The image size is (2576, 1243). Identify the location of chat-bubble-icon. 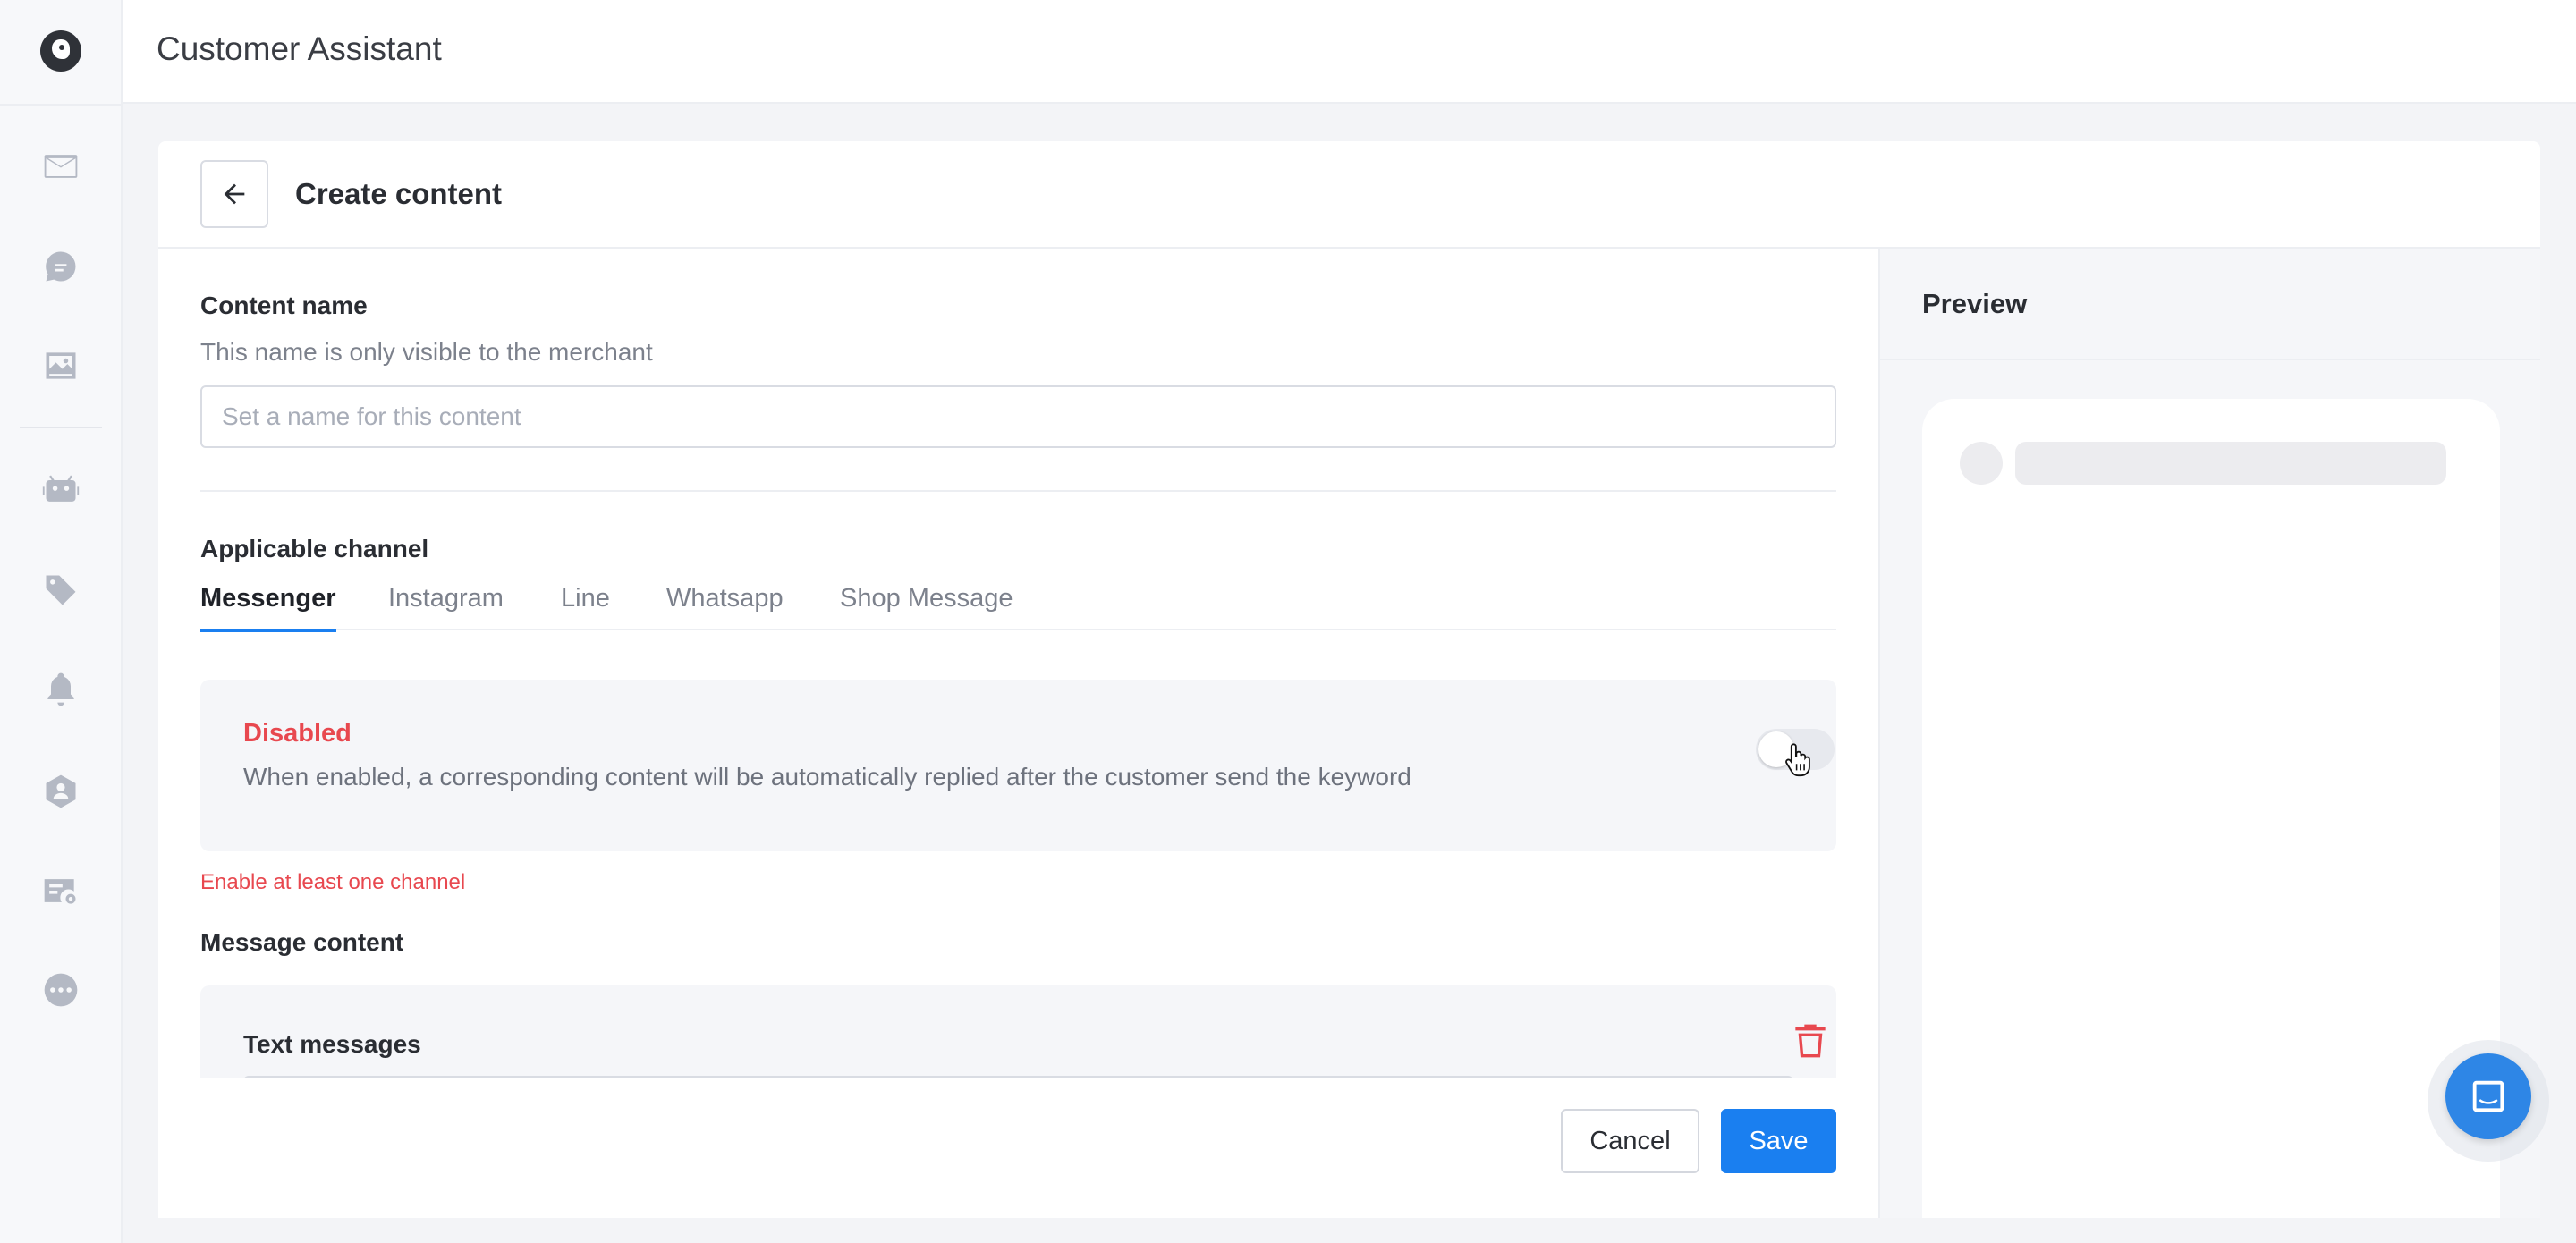
(60, 266).